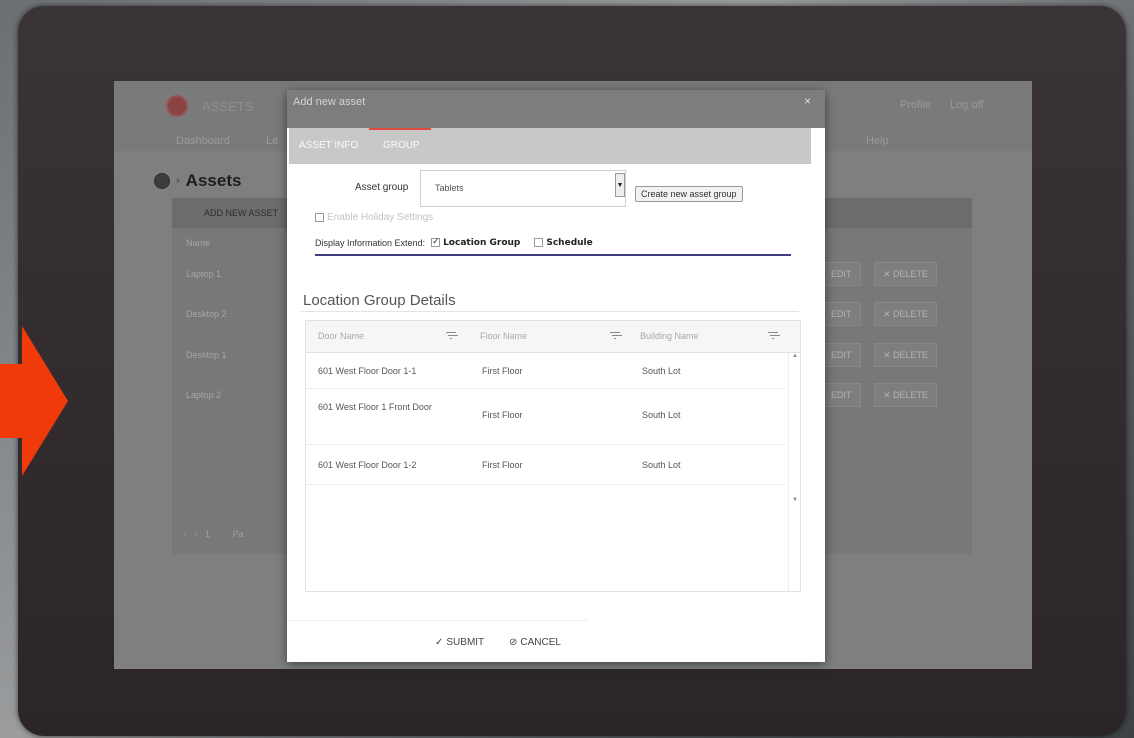 The width and height of the screenshot is (1134, 738). What do you see at coordinates (367, 371) in the screenshot?
I see `door-name-cell: 601 West Floor Door 1-1` at bounding box center [367, 371].